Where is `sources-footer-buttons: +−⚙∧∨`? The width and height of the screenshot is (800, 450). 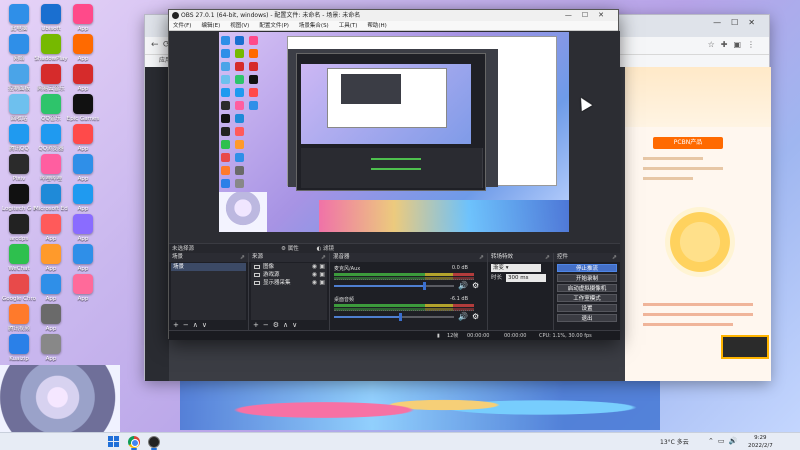 sources-footer-buttons: +−⚙∧∨ is located at coordinates (289, 325).